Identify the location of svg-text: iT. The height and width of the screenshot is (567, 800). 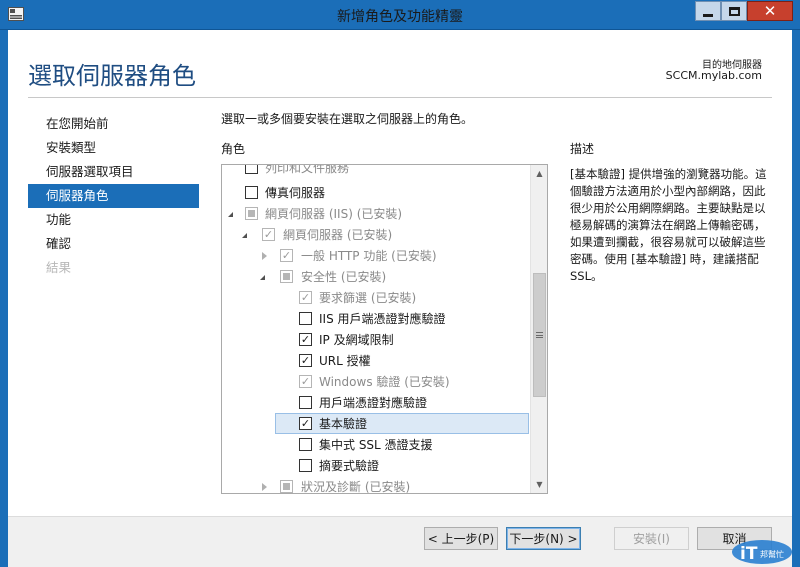
(749, 554).